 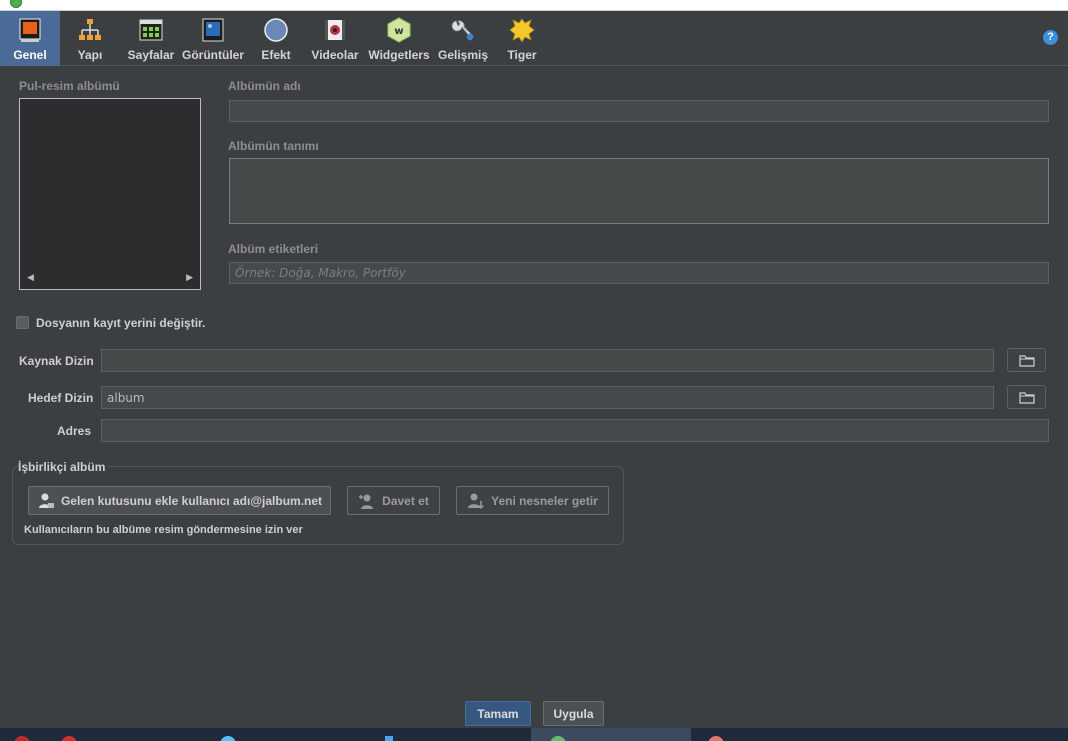 I want to click on svg-text: w, so click(x=398, y=31).